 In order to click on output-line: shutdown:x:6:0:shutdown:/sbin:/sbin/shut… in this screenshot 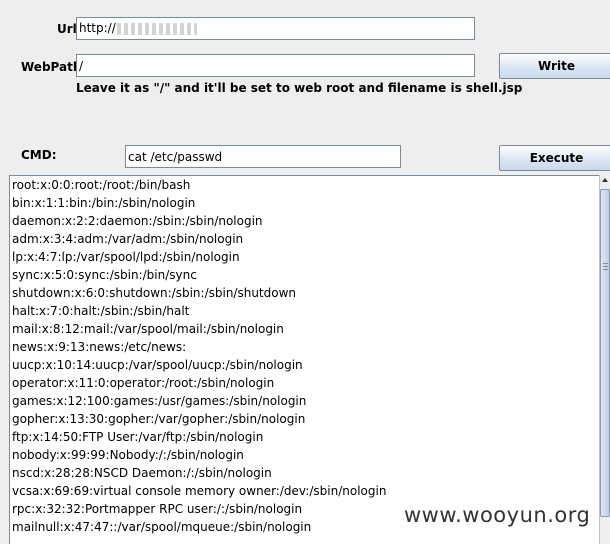, I will do `click(154, 293)`.